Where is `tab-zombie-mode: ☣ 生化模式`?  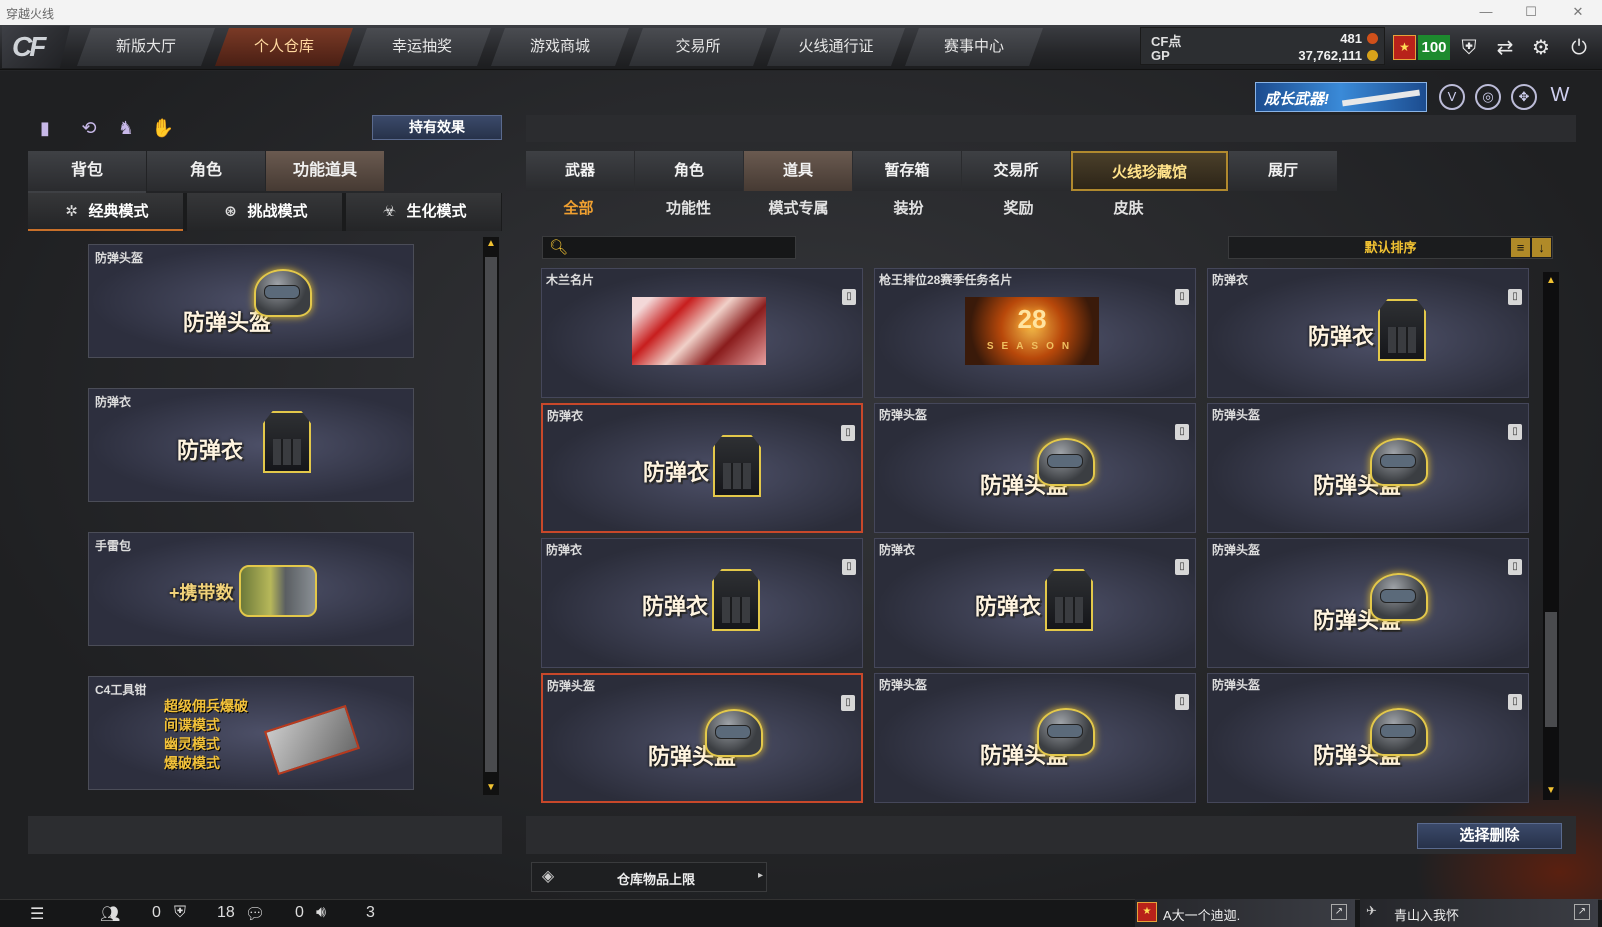
tab-zombie-mode: ☣ 生化模式 is located at coordinates (423, 212).